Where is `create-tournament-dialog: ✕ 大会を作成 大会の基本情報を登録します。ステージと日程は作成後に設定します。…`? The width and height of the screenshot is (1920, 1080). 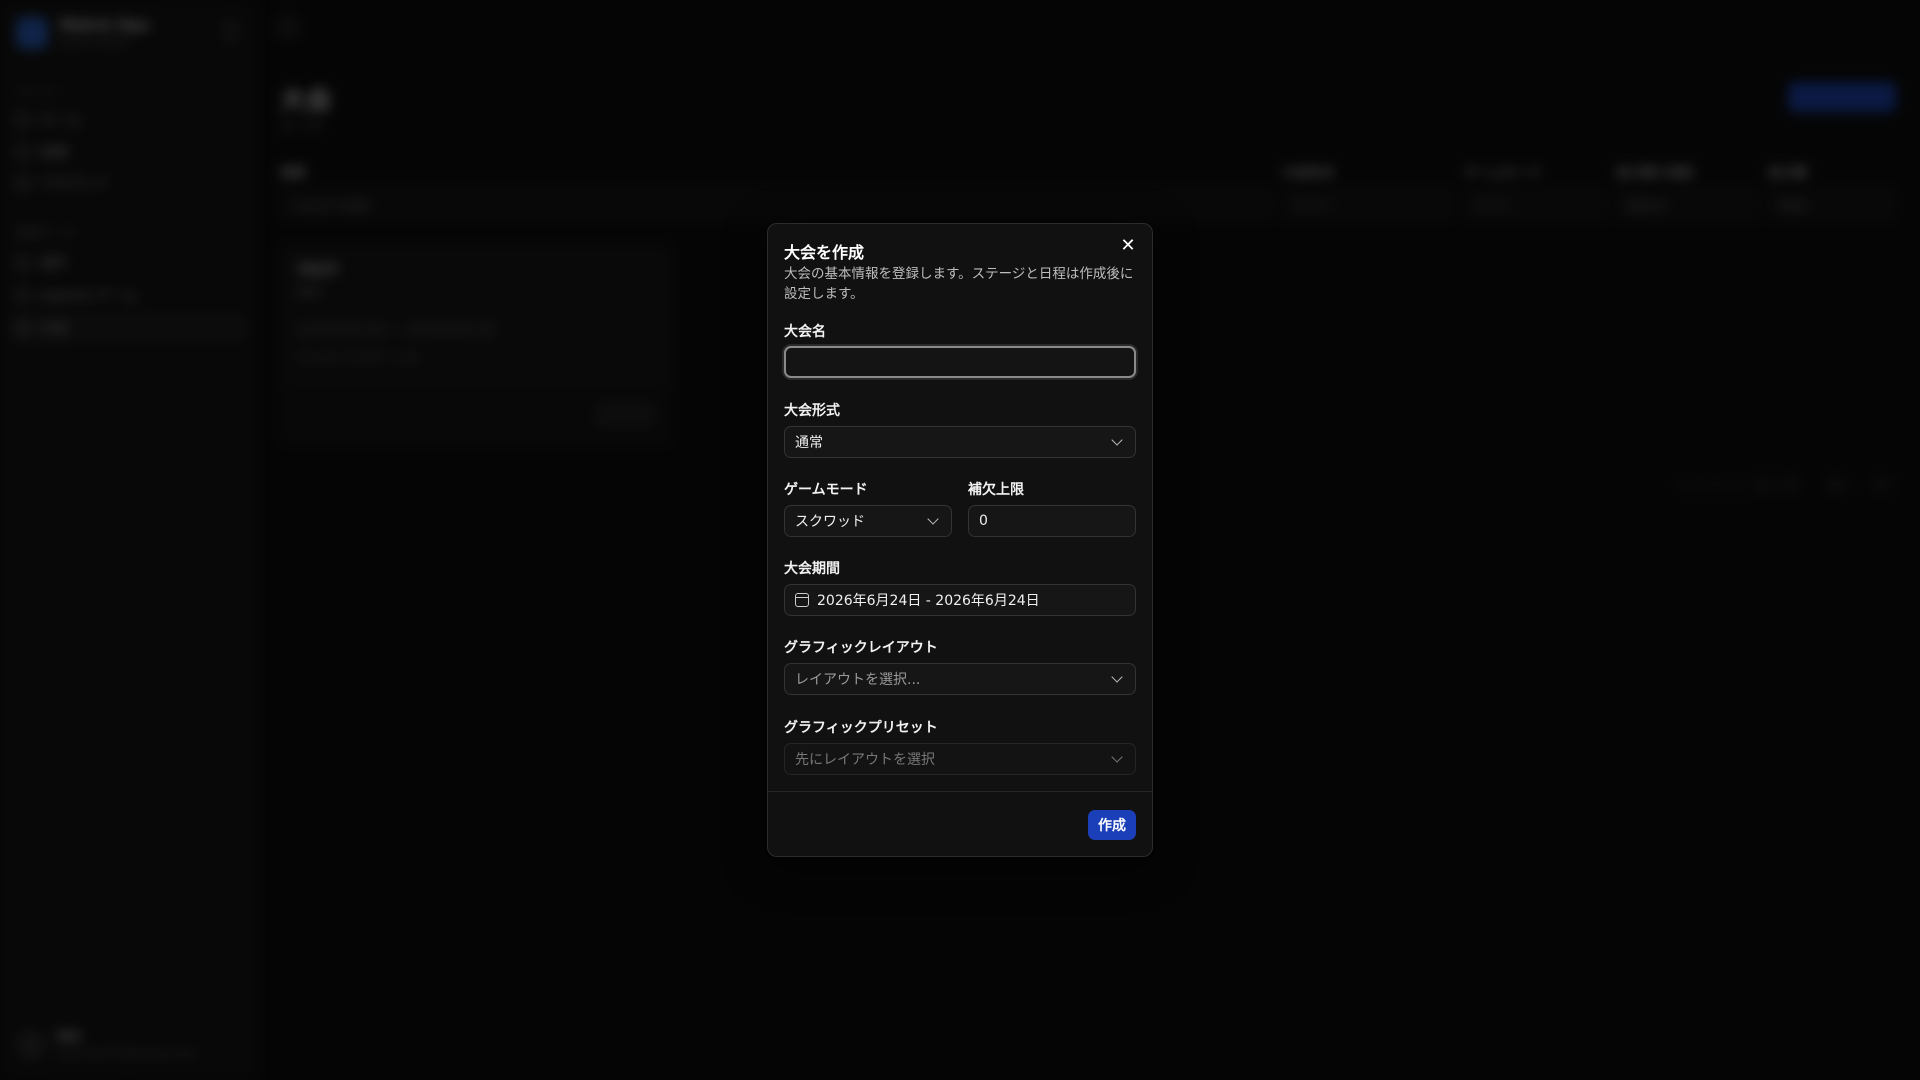 create-tournament-dialog: ✕ 大会を作成 大会の基本情報を登録します。ステージと日程は作成後に設定します。… is located at coordinates (960, 540).